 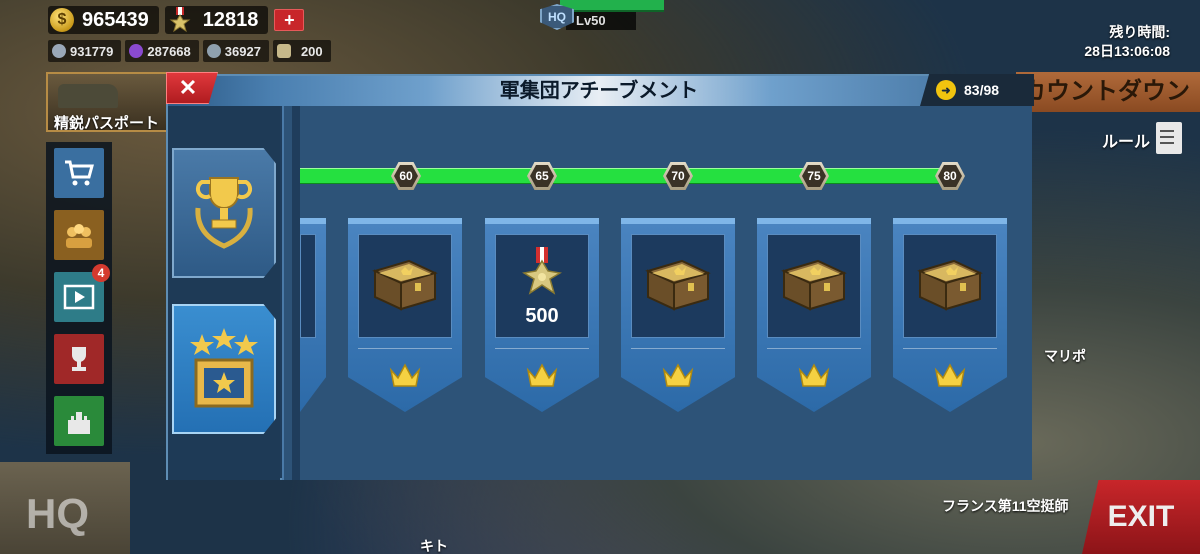 I want to click on hq-exp-bar, so click(x=612, y=6).